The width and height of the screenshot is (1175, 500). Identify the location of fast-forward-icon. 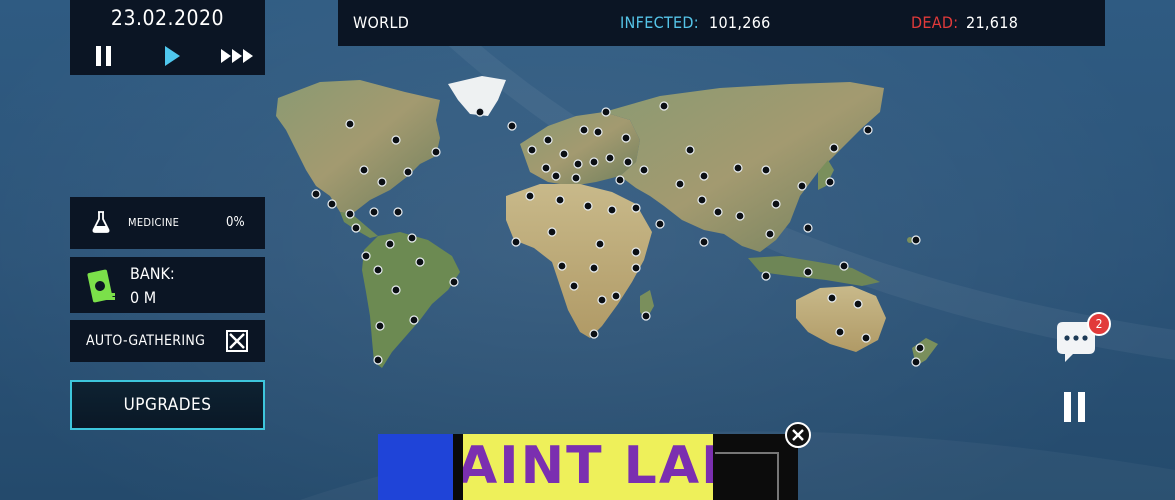
(237, 56).